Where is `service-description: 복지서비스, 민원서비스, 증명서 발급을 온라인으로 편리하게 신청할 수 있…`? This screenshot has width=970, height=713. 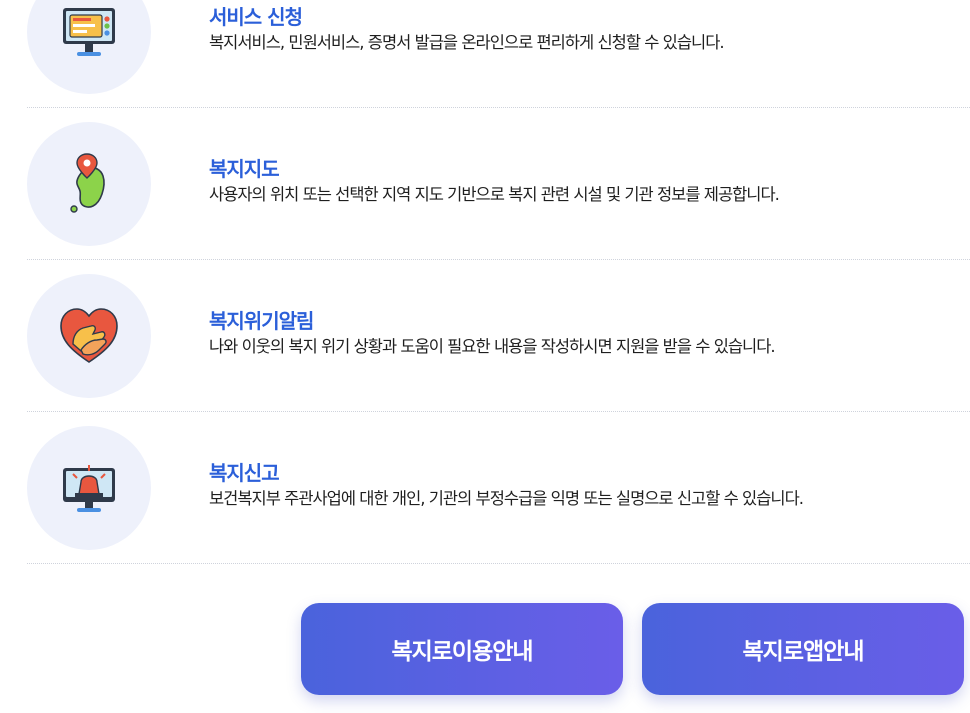 service-description: 복지서비스, 민원서비스, 증명서 발급을 온라인으로 편리하게 신청할 수 있… is located at coordinates (467, 42).